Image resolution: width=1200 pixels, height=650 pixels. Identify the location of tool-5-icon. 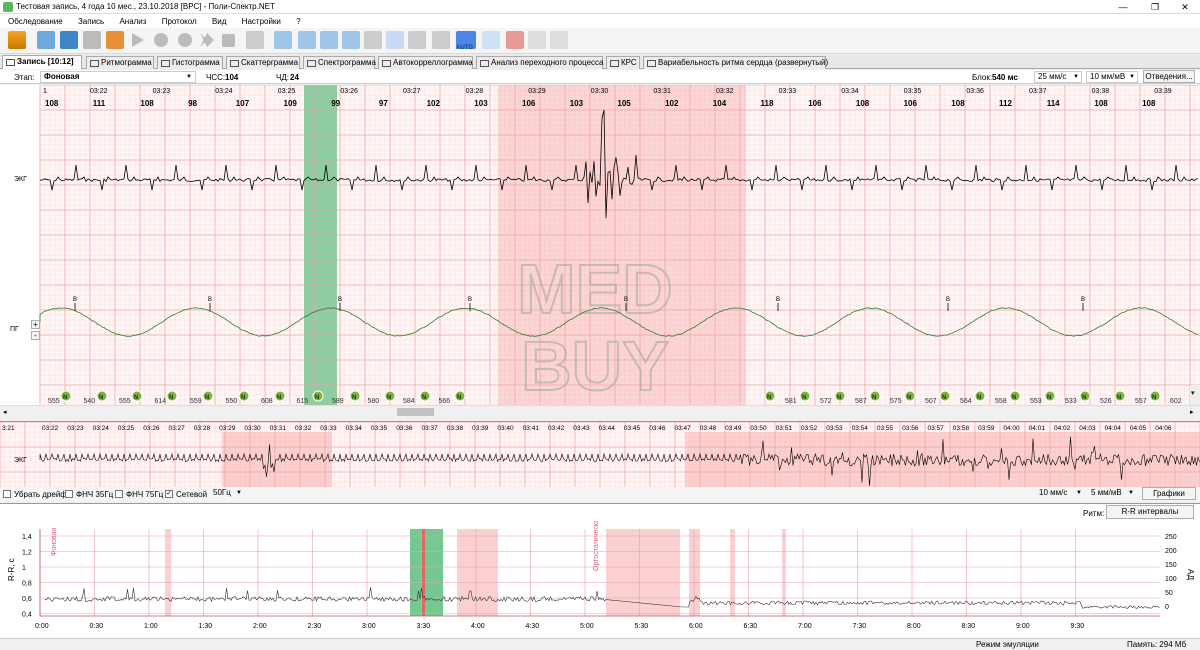
(373, 40).